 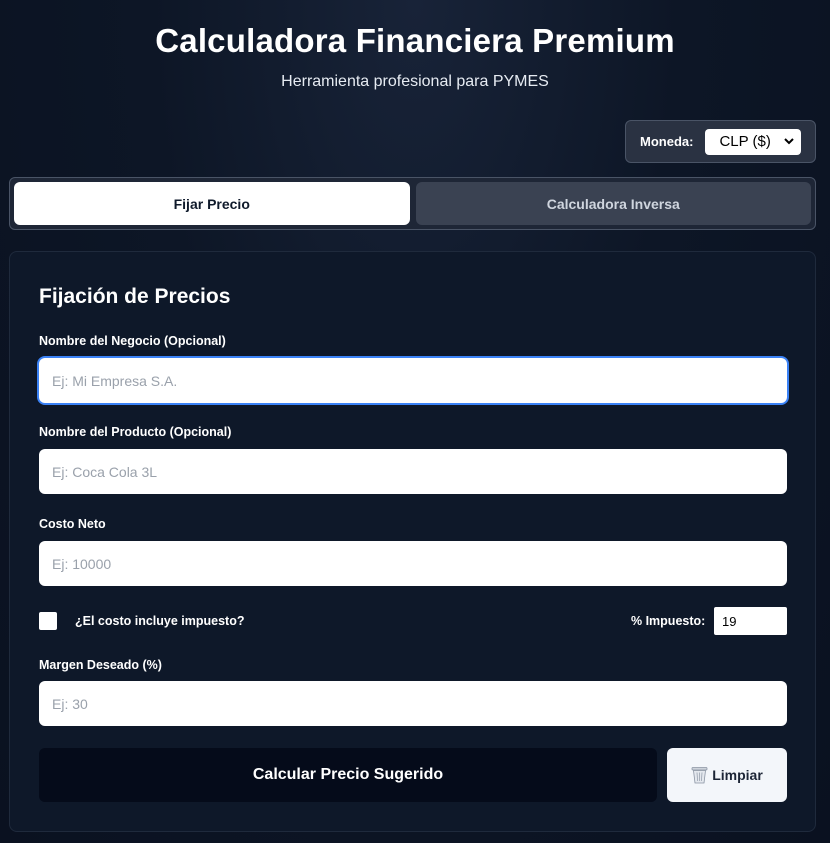 What do you see at coordinates (160, 621) in the screenshot?
I see `includes-tax-label: ¿El costo incluye impuesto?` at bounding box center [160, 621].